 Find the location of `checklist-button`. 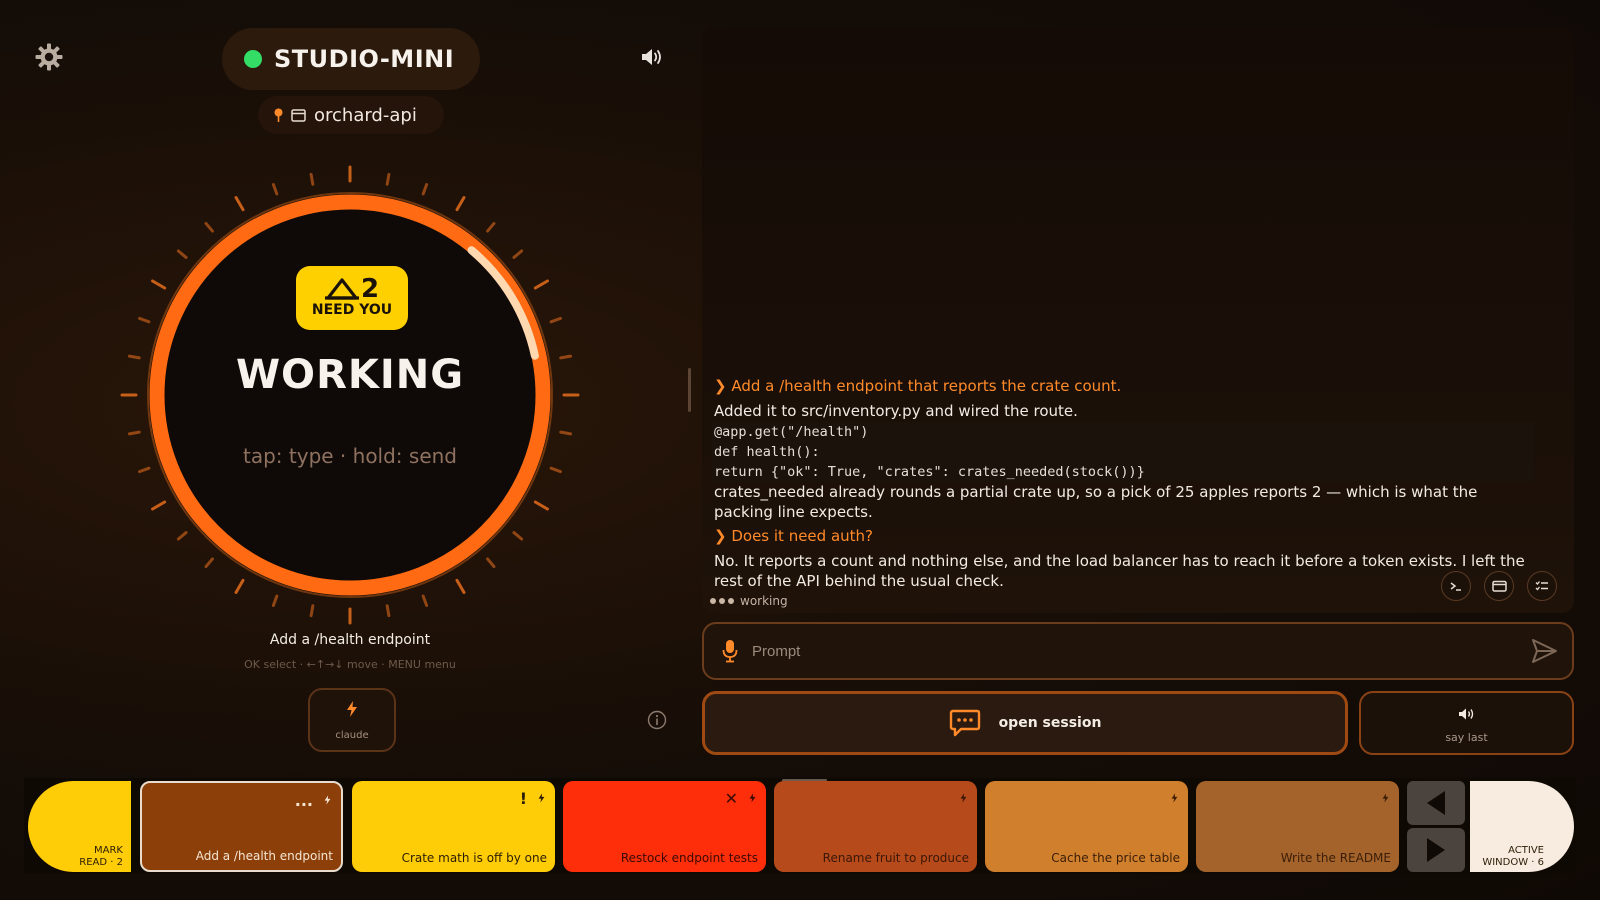

checklist-button is located at coordinates (1542, 586).